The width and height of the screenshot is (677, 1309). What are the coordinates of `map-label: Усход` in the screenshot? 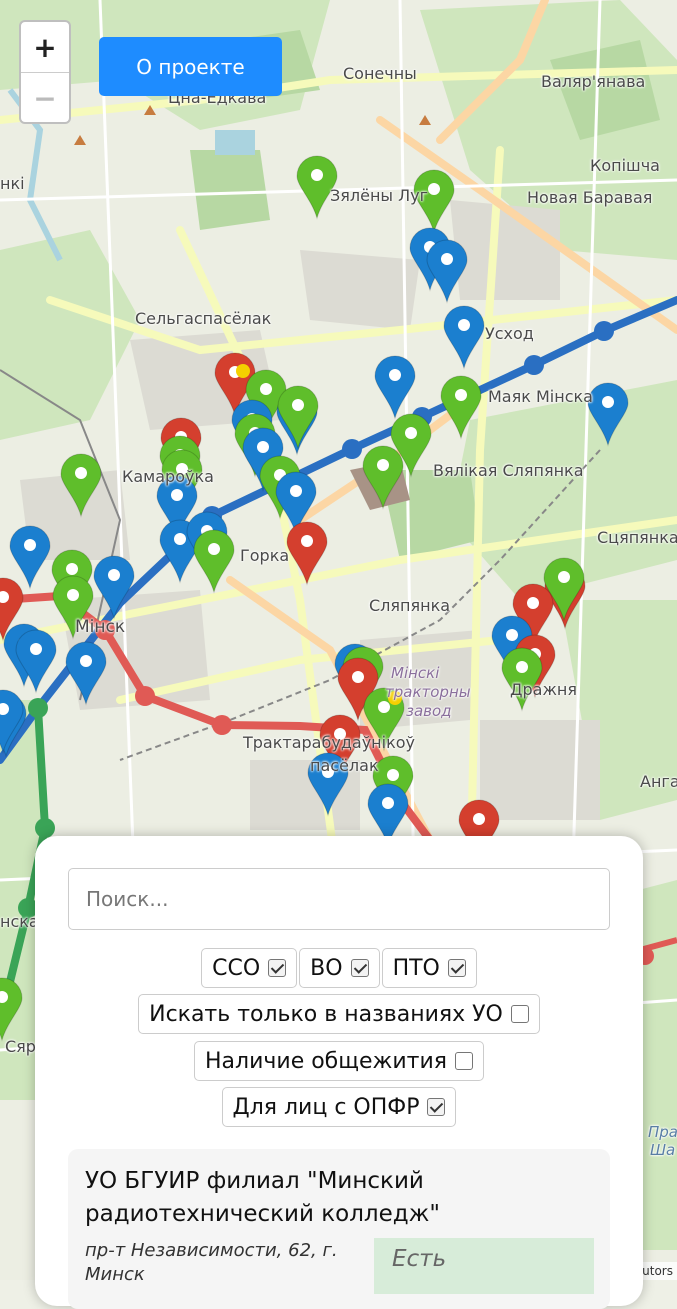 It's located at (509, 333).